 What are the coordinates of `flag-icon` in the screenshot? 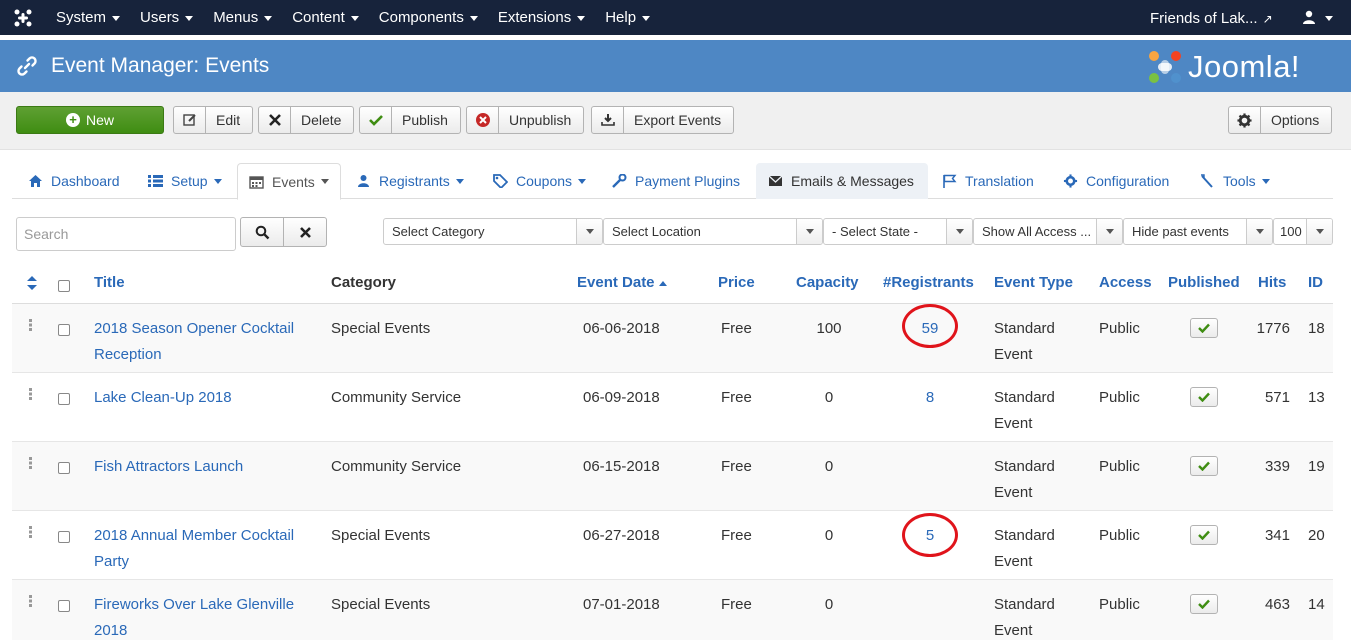 It's located at (950, 181).